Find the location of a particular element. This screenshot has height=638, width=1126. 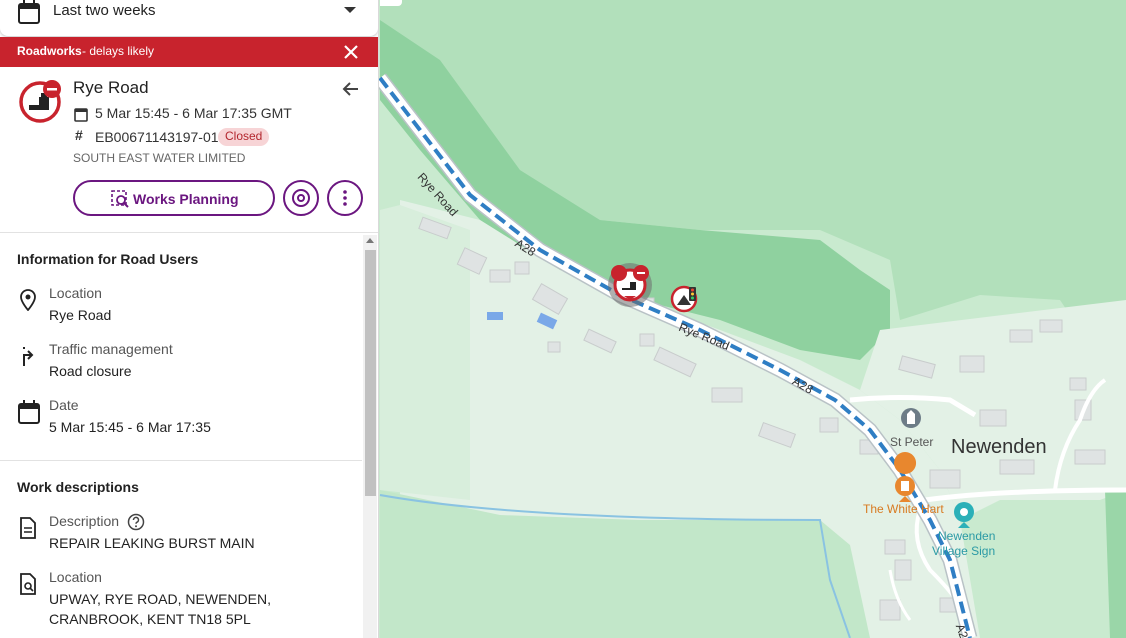

date-range-value: Last two weeks is located at coordinates (104, 10).